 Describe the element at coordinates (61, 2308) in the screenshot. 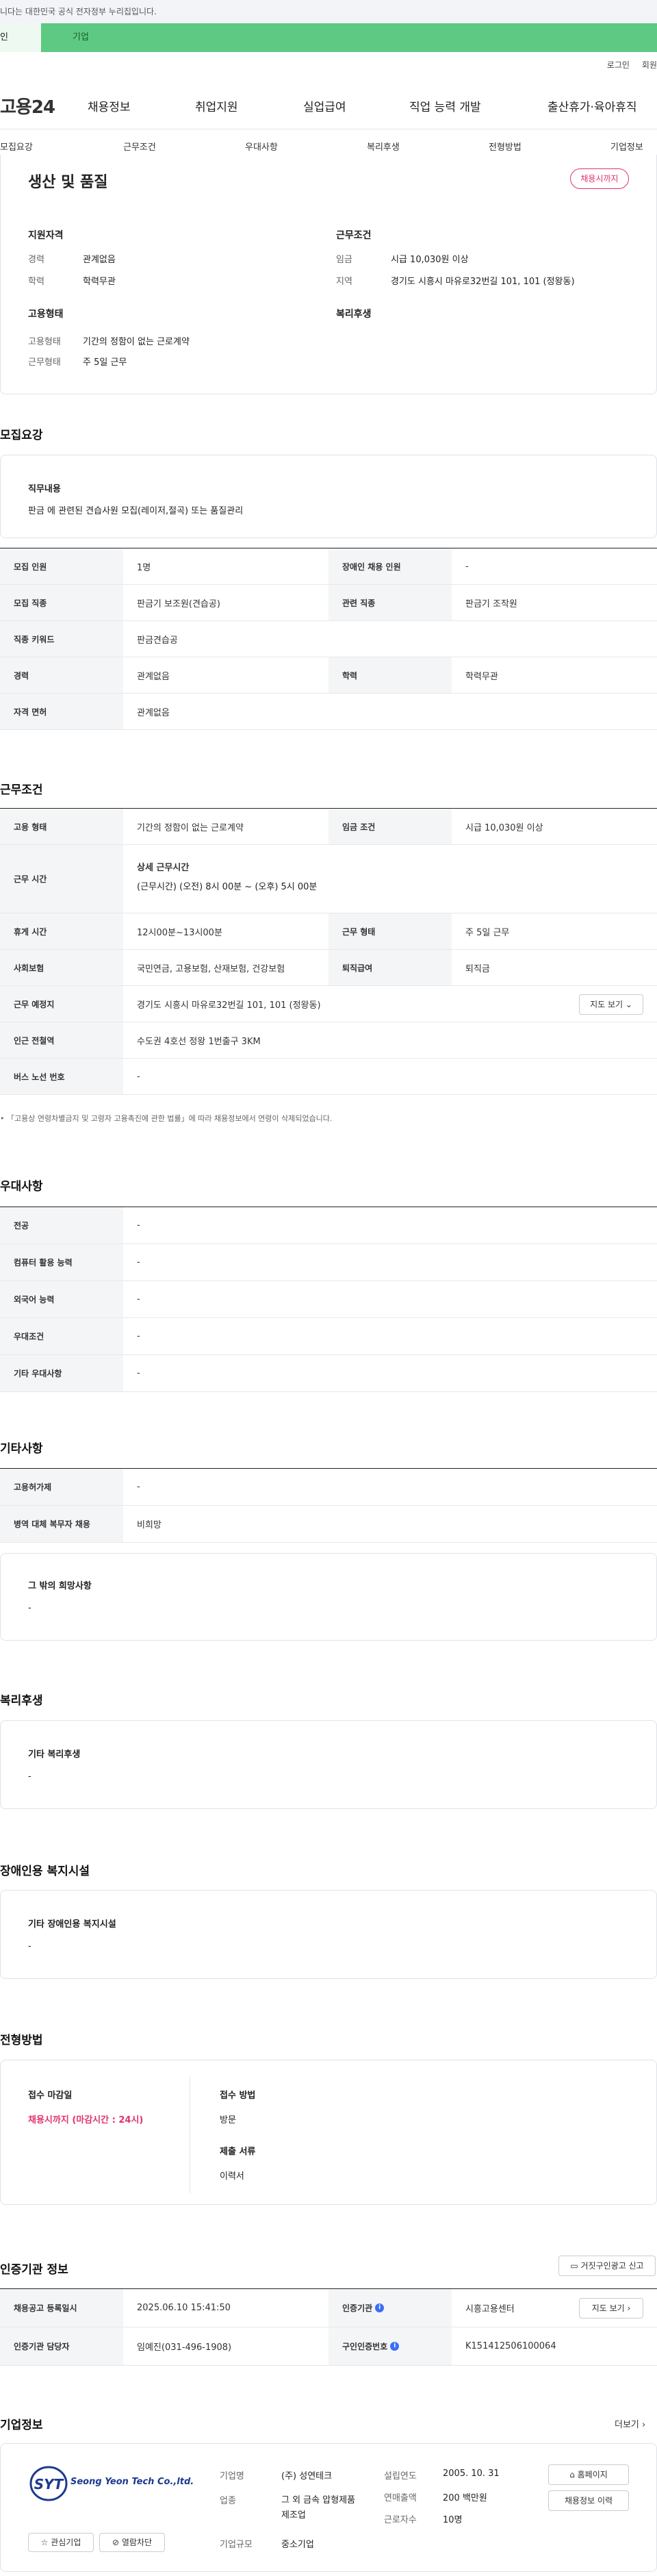

I see `row-header: 채용공고 등록일시` at that location.